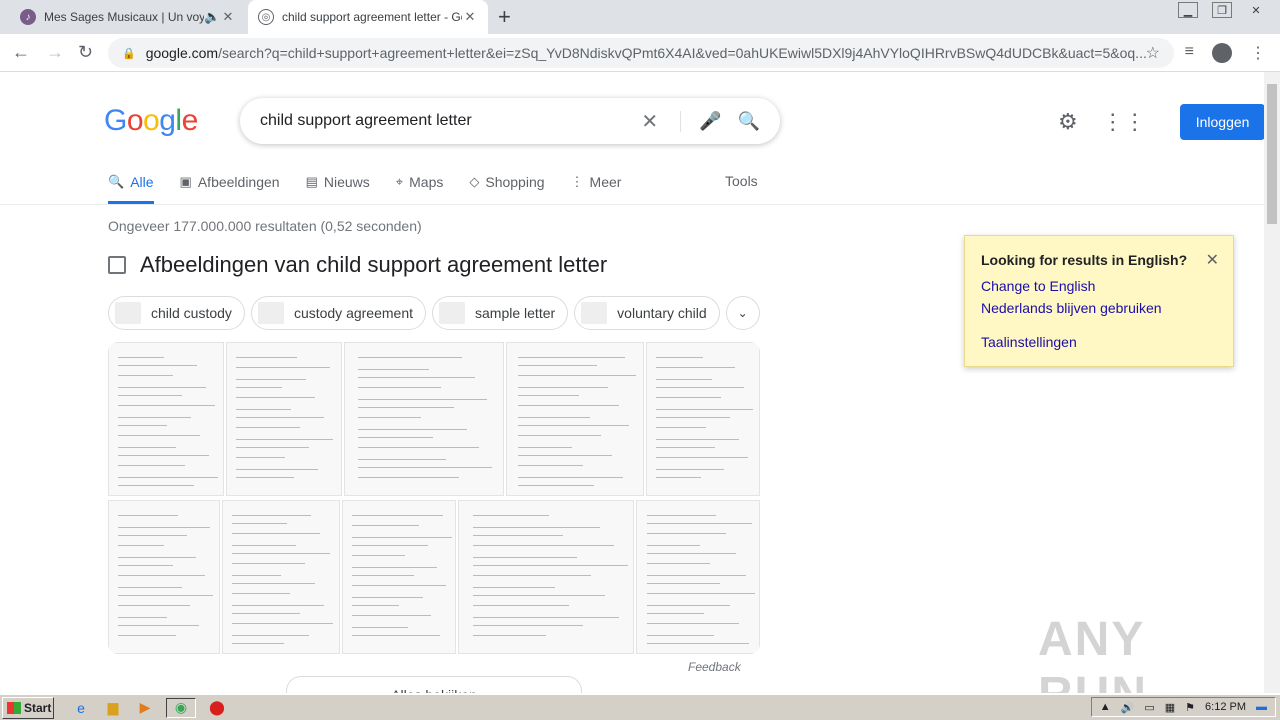  Describe the element at coordinates (1105, 707) in the screenshot. I see `arrow-up-icon: ▲` at that location.